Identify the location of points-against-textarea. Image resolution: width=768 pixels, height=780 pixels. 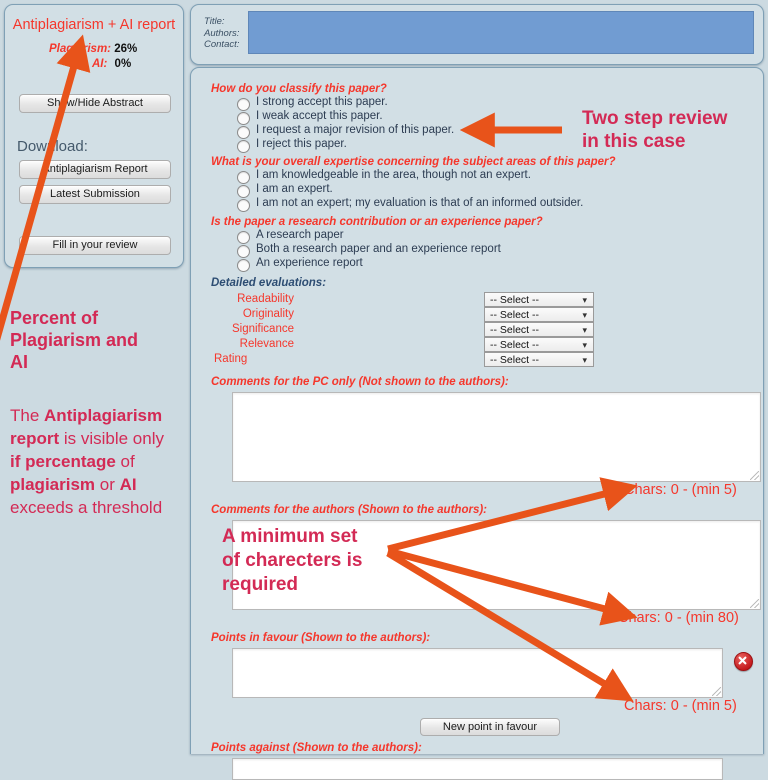
(477, 769).